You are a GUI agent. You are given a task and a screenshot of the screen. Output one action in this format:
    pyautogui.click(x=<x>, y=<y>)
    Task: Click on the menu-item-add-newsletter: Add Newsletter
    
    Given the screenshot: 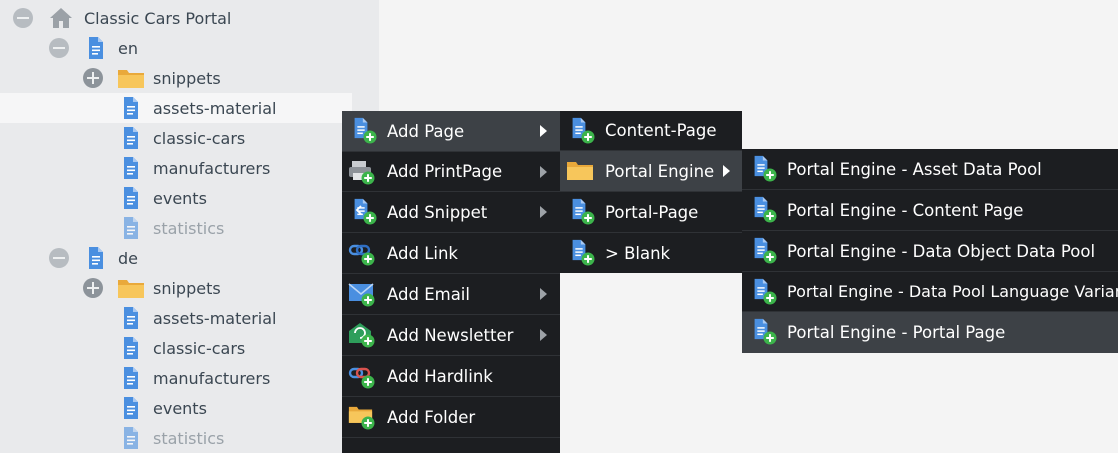 What is the action you would take?
    pyautogui.click(x=451, y=335)
    